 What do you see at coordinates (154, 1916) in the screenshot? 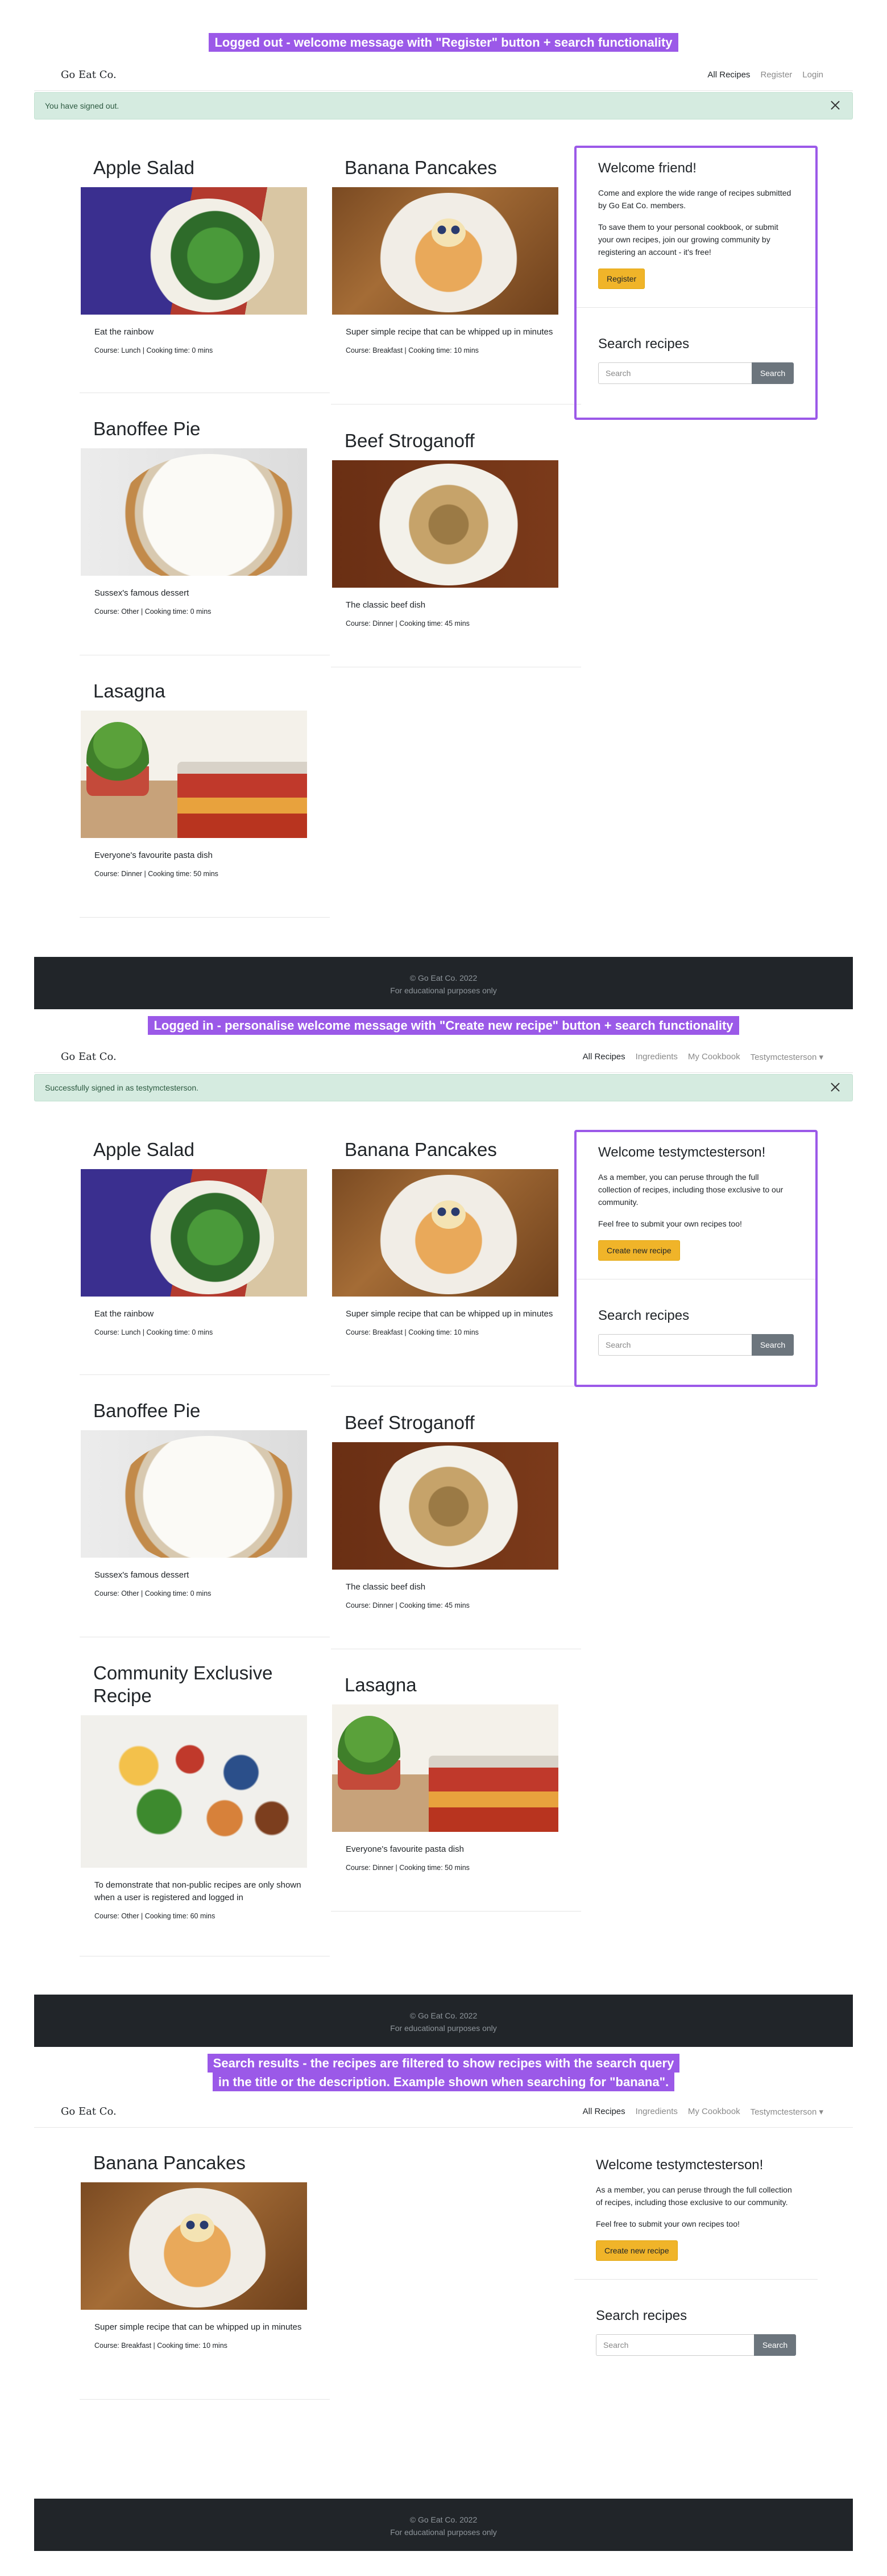
I see `recipe-meta: Course: Other | Cooking time: 60 mins` at bounding box center [154, 1916].